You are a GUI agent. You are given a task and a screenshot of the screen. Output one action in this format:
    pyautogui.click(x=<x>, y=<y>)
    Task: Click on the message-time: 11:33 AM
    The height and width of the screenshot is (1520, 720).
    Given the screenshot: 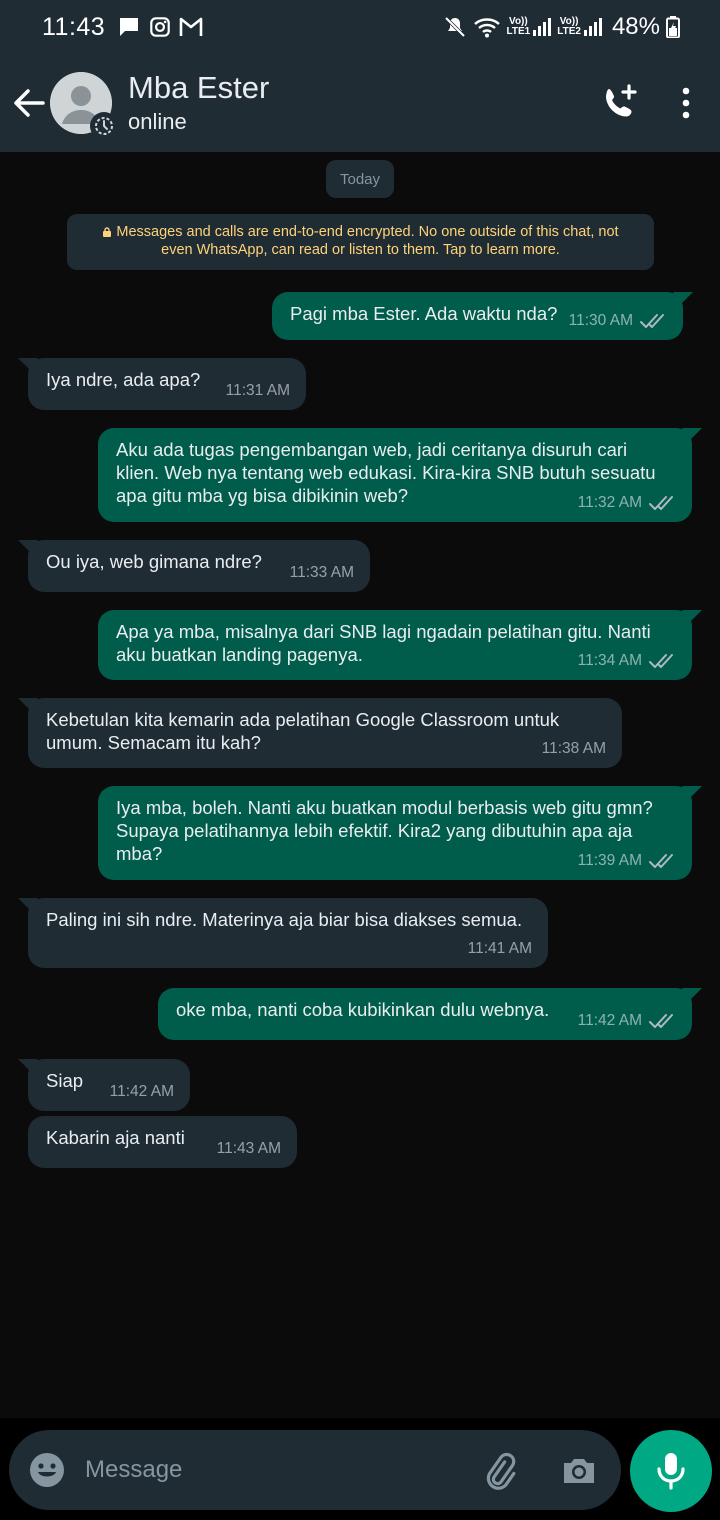 What is the action you would take?
    pyautogui.click(x=321, y=572)
    